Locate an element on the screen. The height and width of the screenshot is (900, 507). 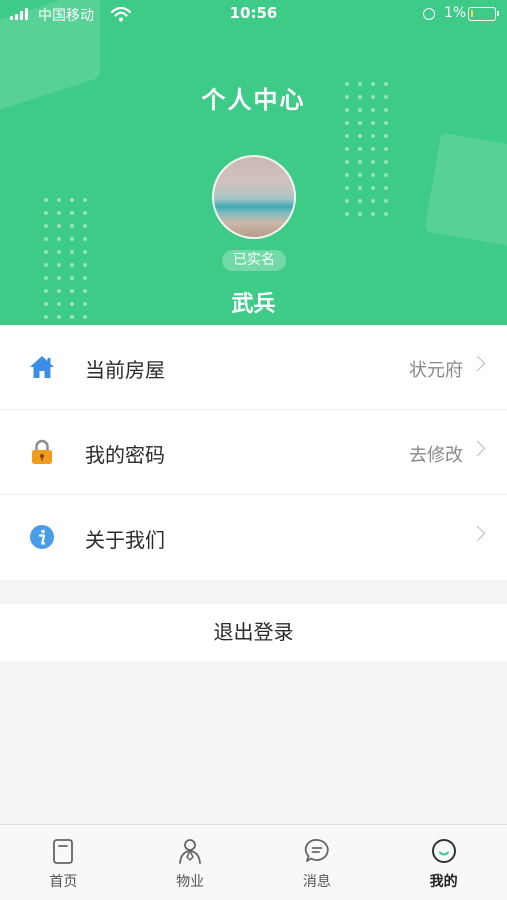
house-icon is located at coordinates (42, 367).